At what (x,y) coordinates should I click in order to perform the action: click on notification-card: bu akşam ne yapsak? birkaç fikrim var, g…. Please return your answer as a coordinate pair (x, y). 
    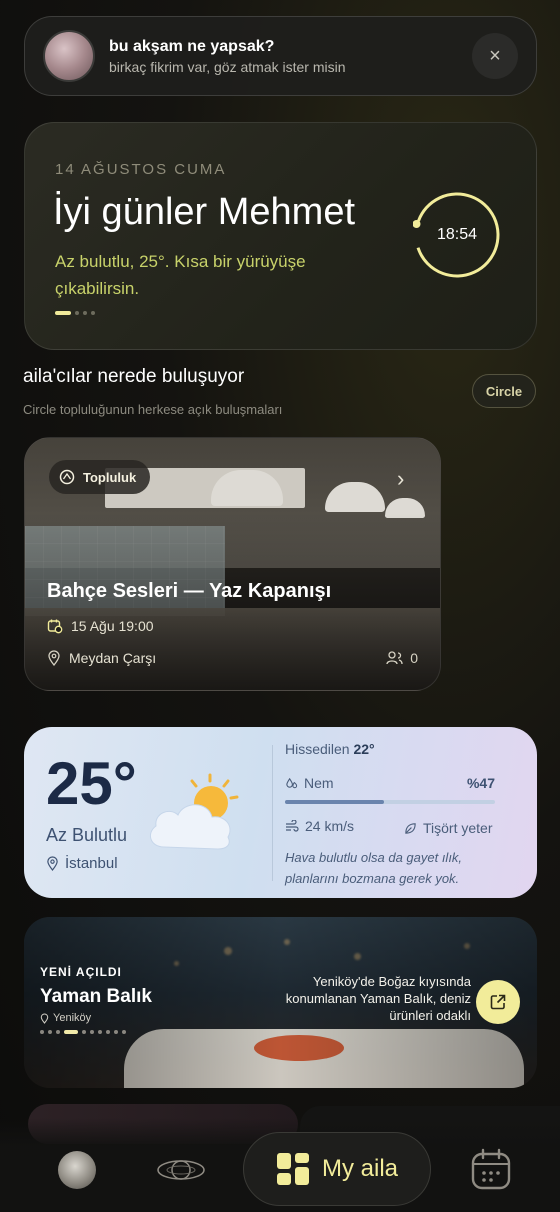
    Looking at the image, I should click on (280, 56).